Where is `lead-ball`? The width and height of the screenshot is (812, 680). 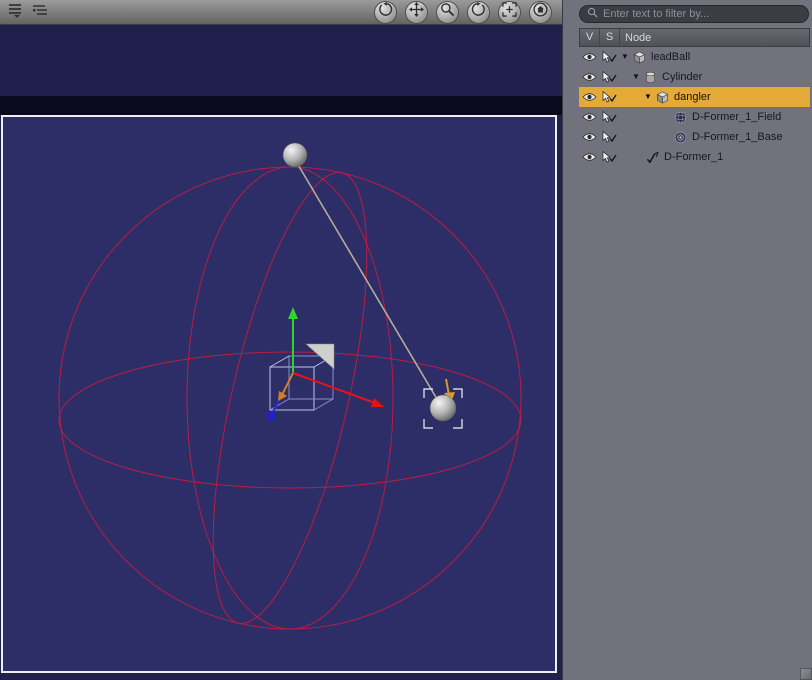
lead-ball is located at coordinates (295, 155).